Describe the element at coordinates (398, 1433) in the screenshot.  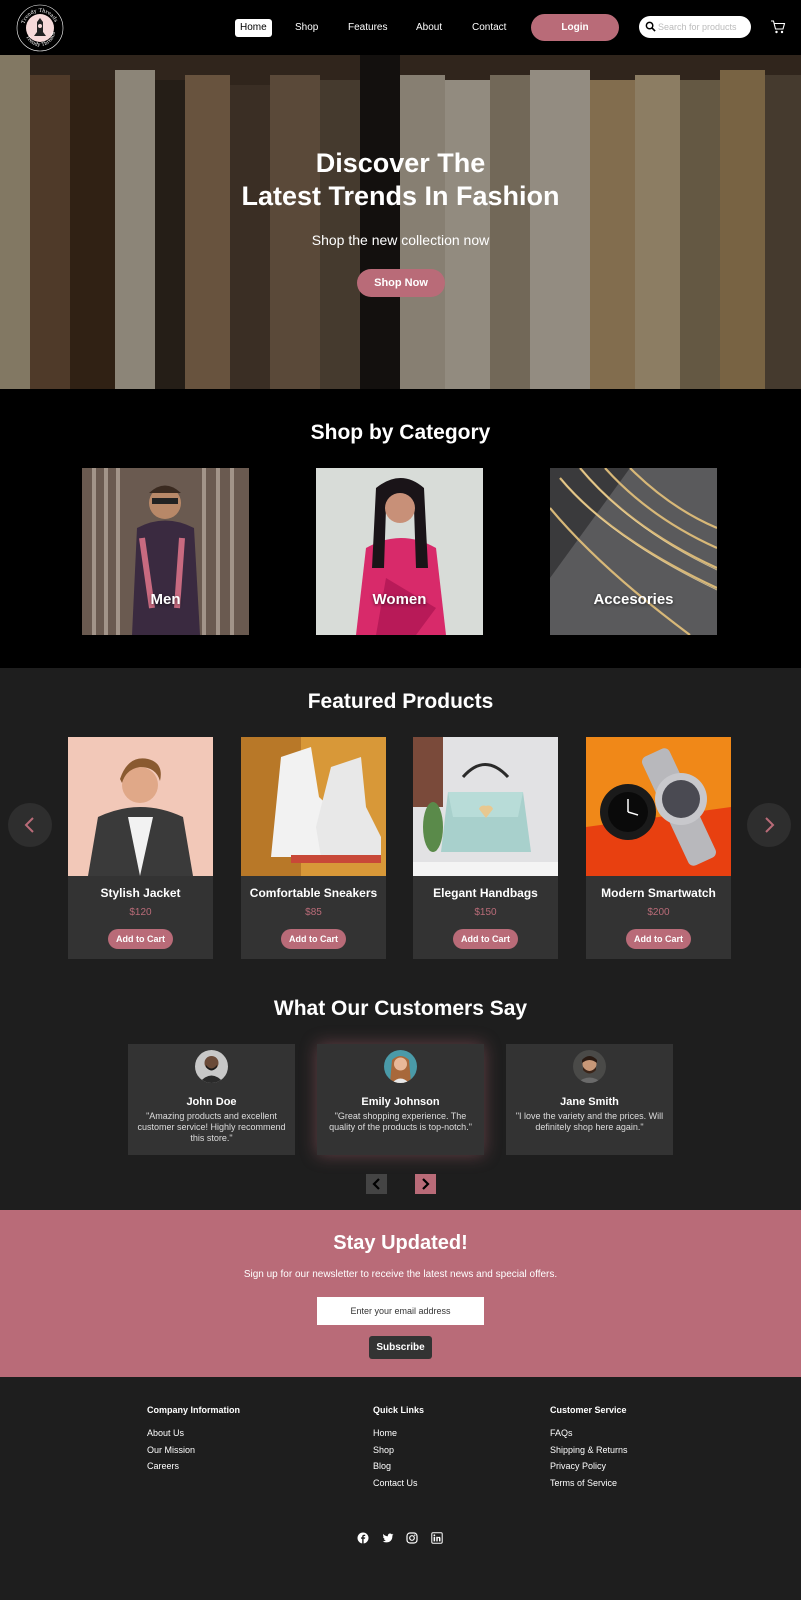
I see `footer-link-home: Home` at that location.